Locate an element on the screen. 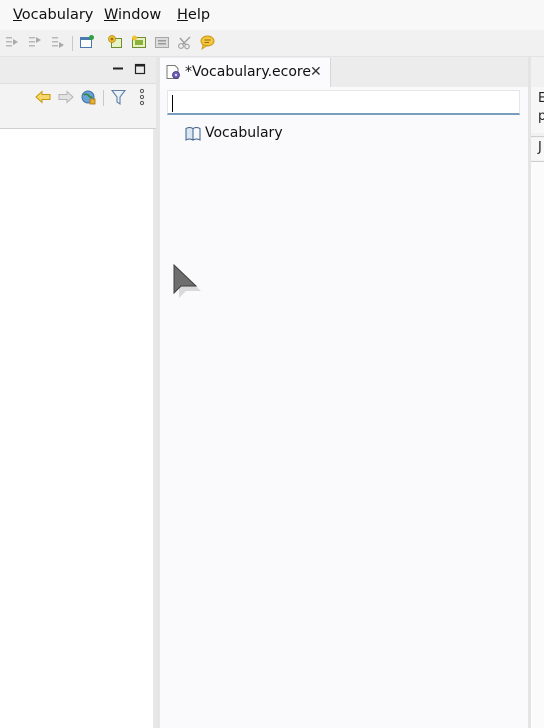  right-view-content is located at coordinates (537, 445).